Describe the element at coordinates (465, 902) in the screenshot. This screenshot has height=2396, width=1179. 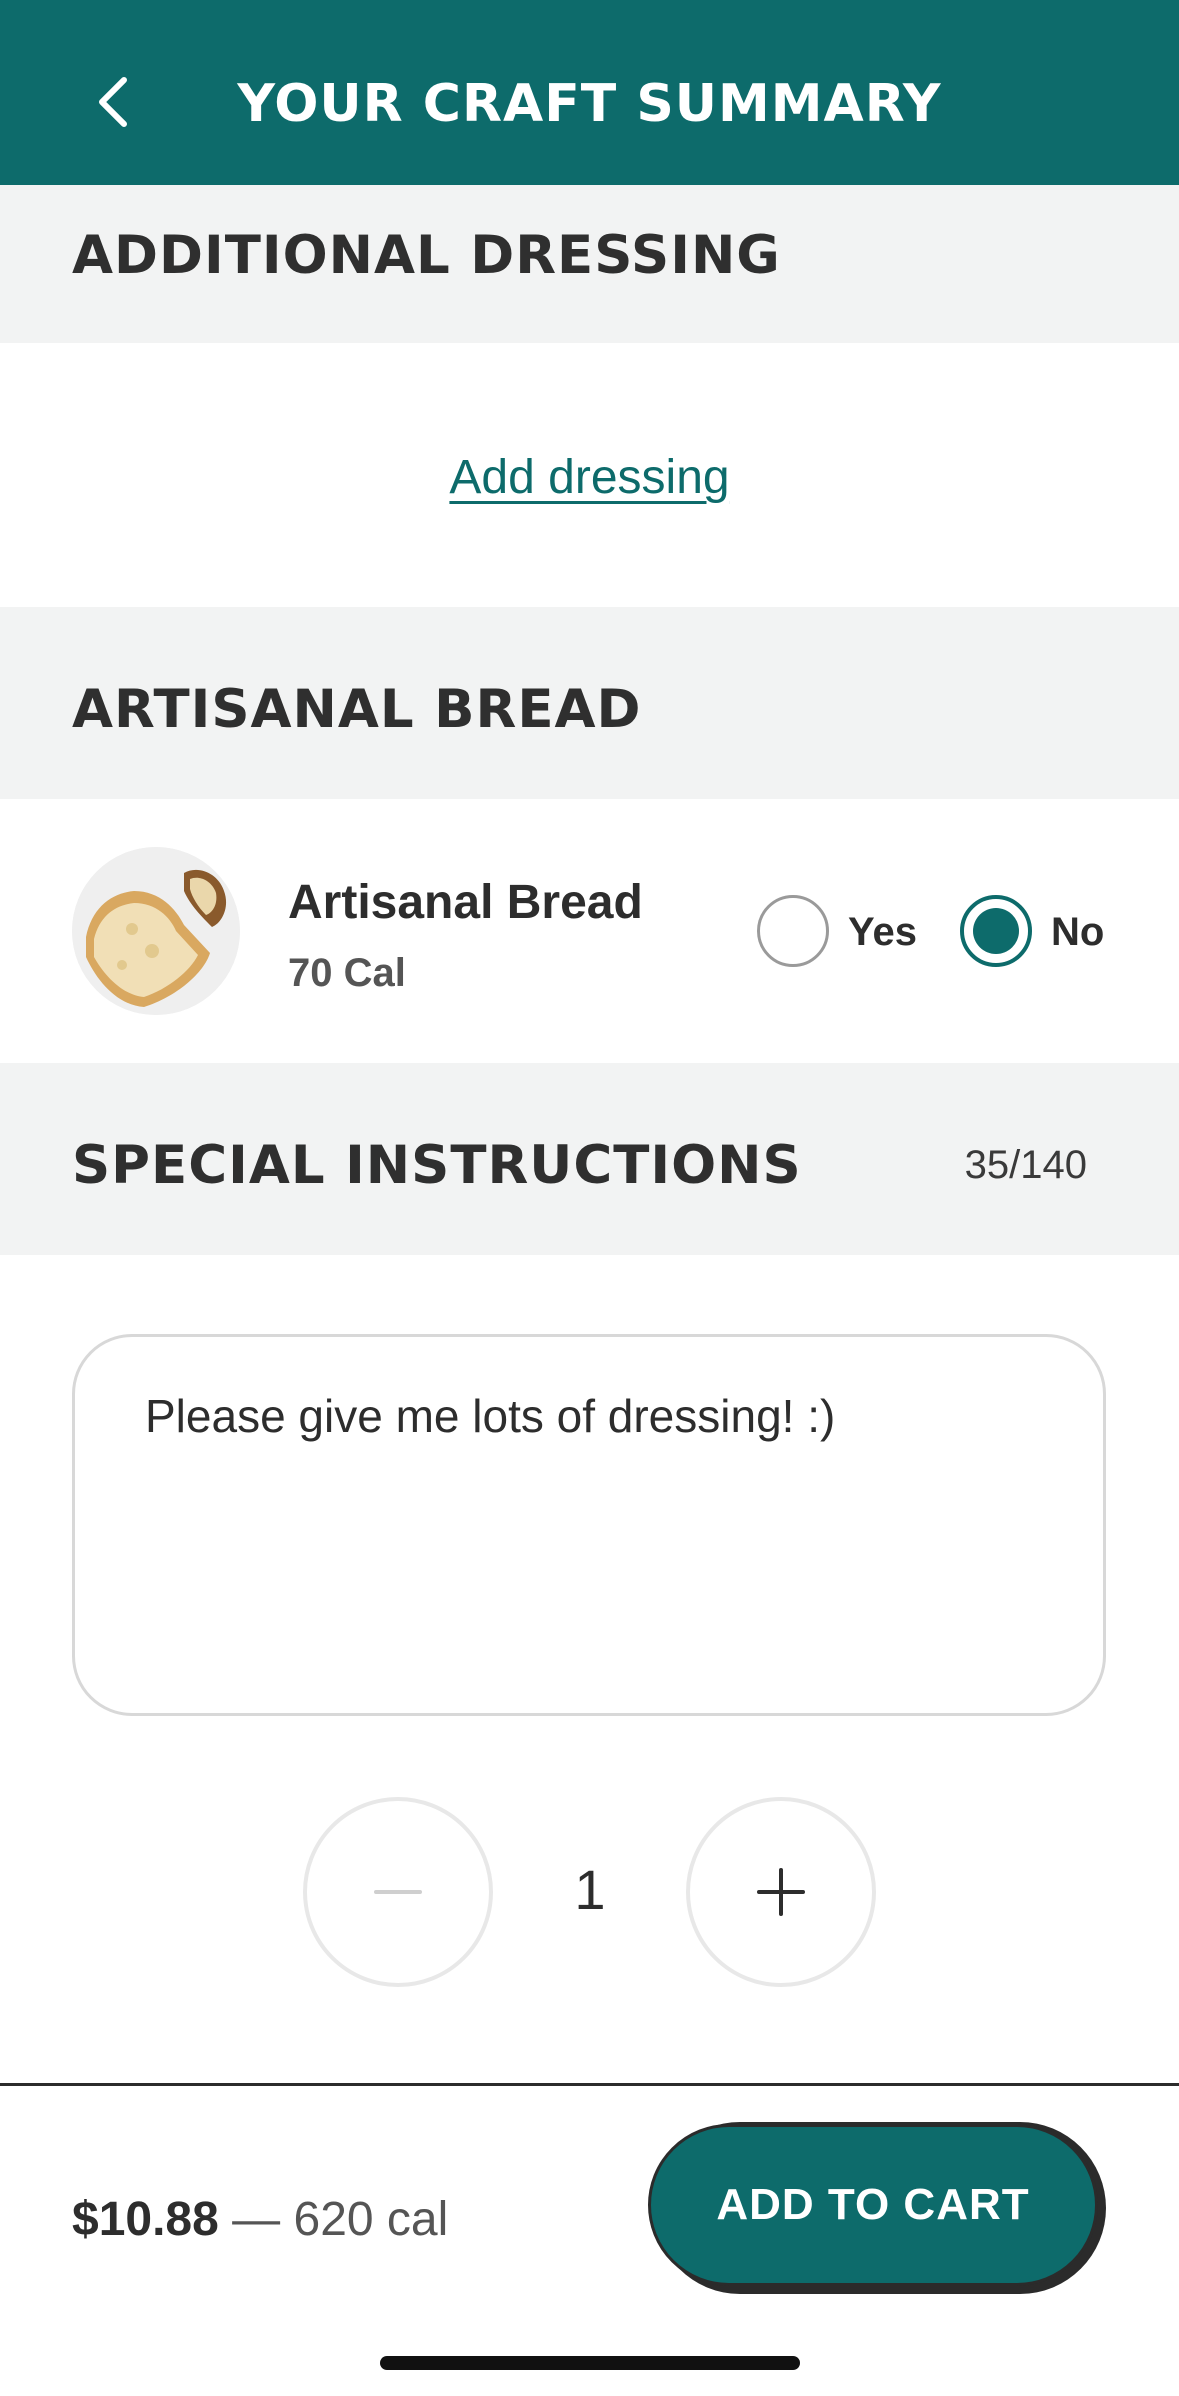
I see `bread-item-name: Artisanal Bread` at that location.